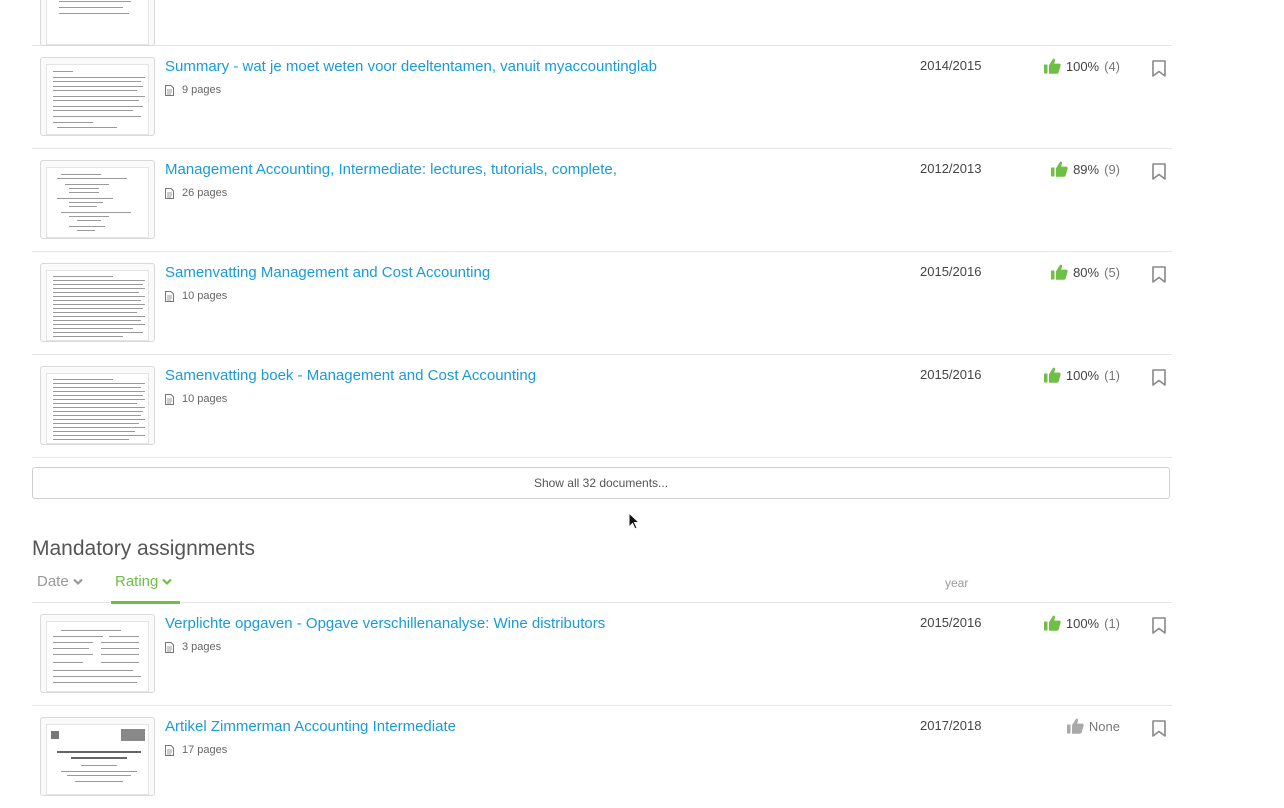 The width and height of the screenshot is (1284, 808). I want to click on document-rating: 100% (4), so click(1081, 66).